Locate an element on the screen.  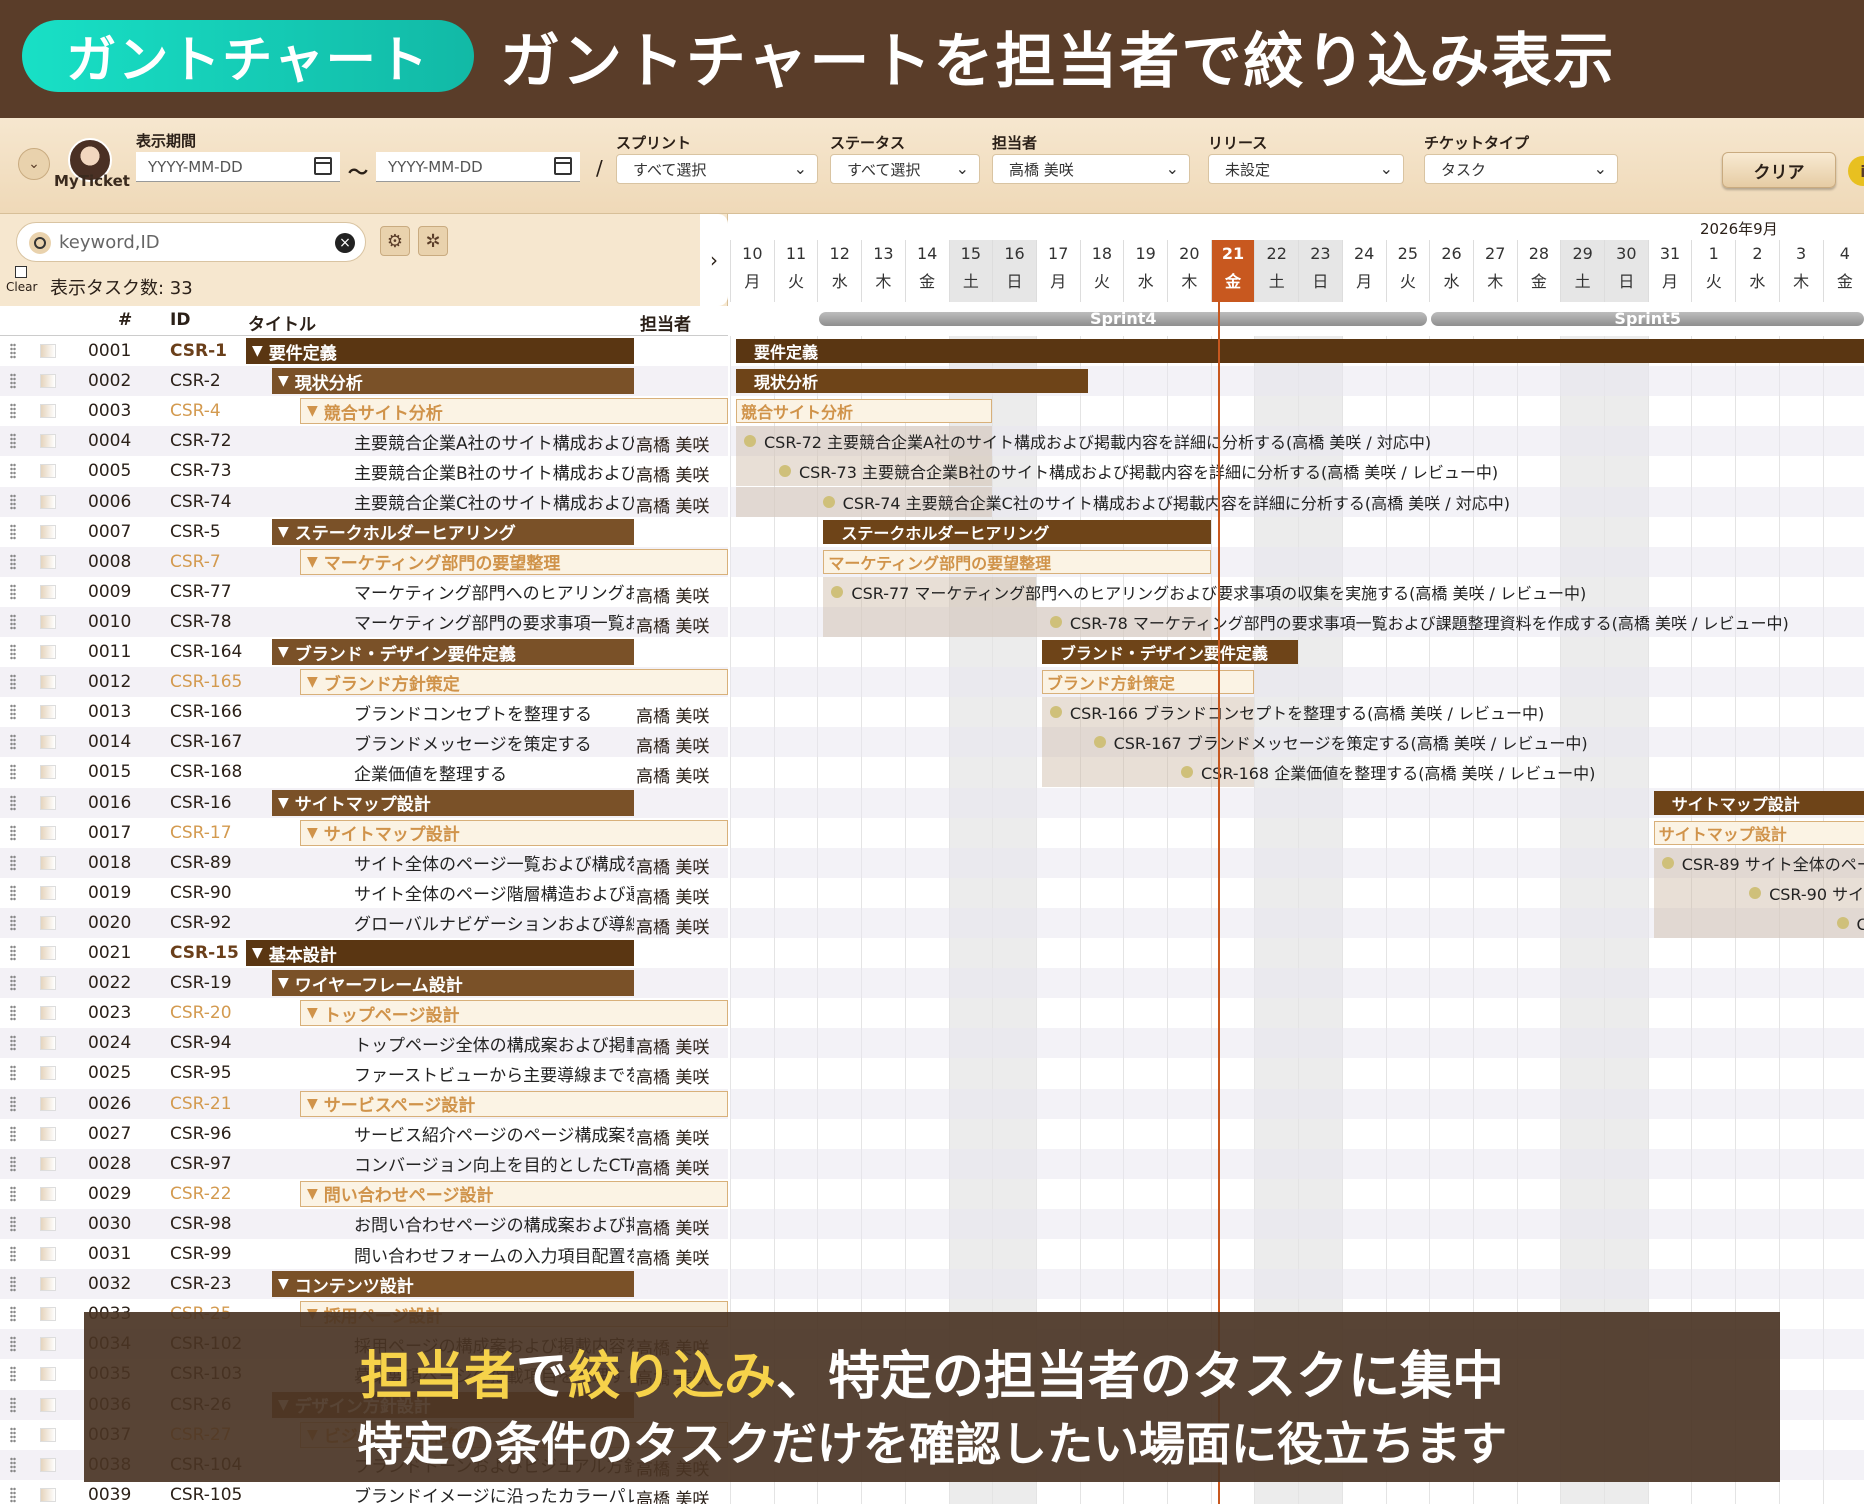
gantt-task-label: CSR-89 サイト全体のページ一覧および構成を作成する is located at coordinates (1762, 863).